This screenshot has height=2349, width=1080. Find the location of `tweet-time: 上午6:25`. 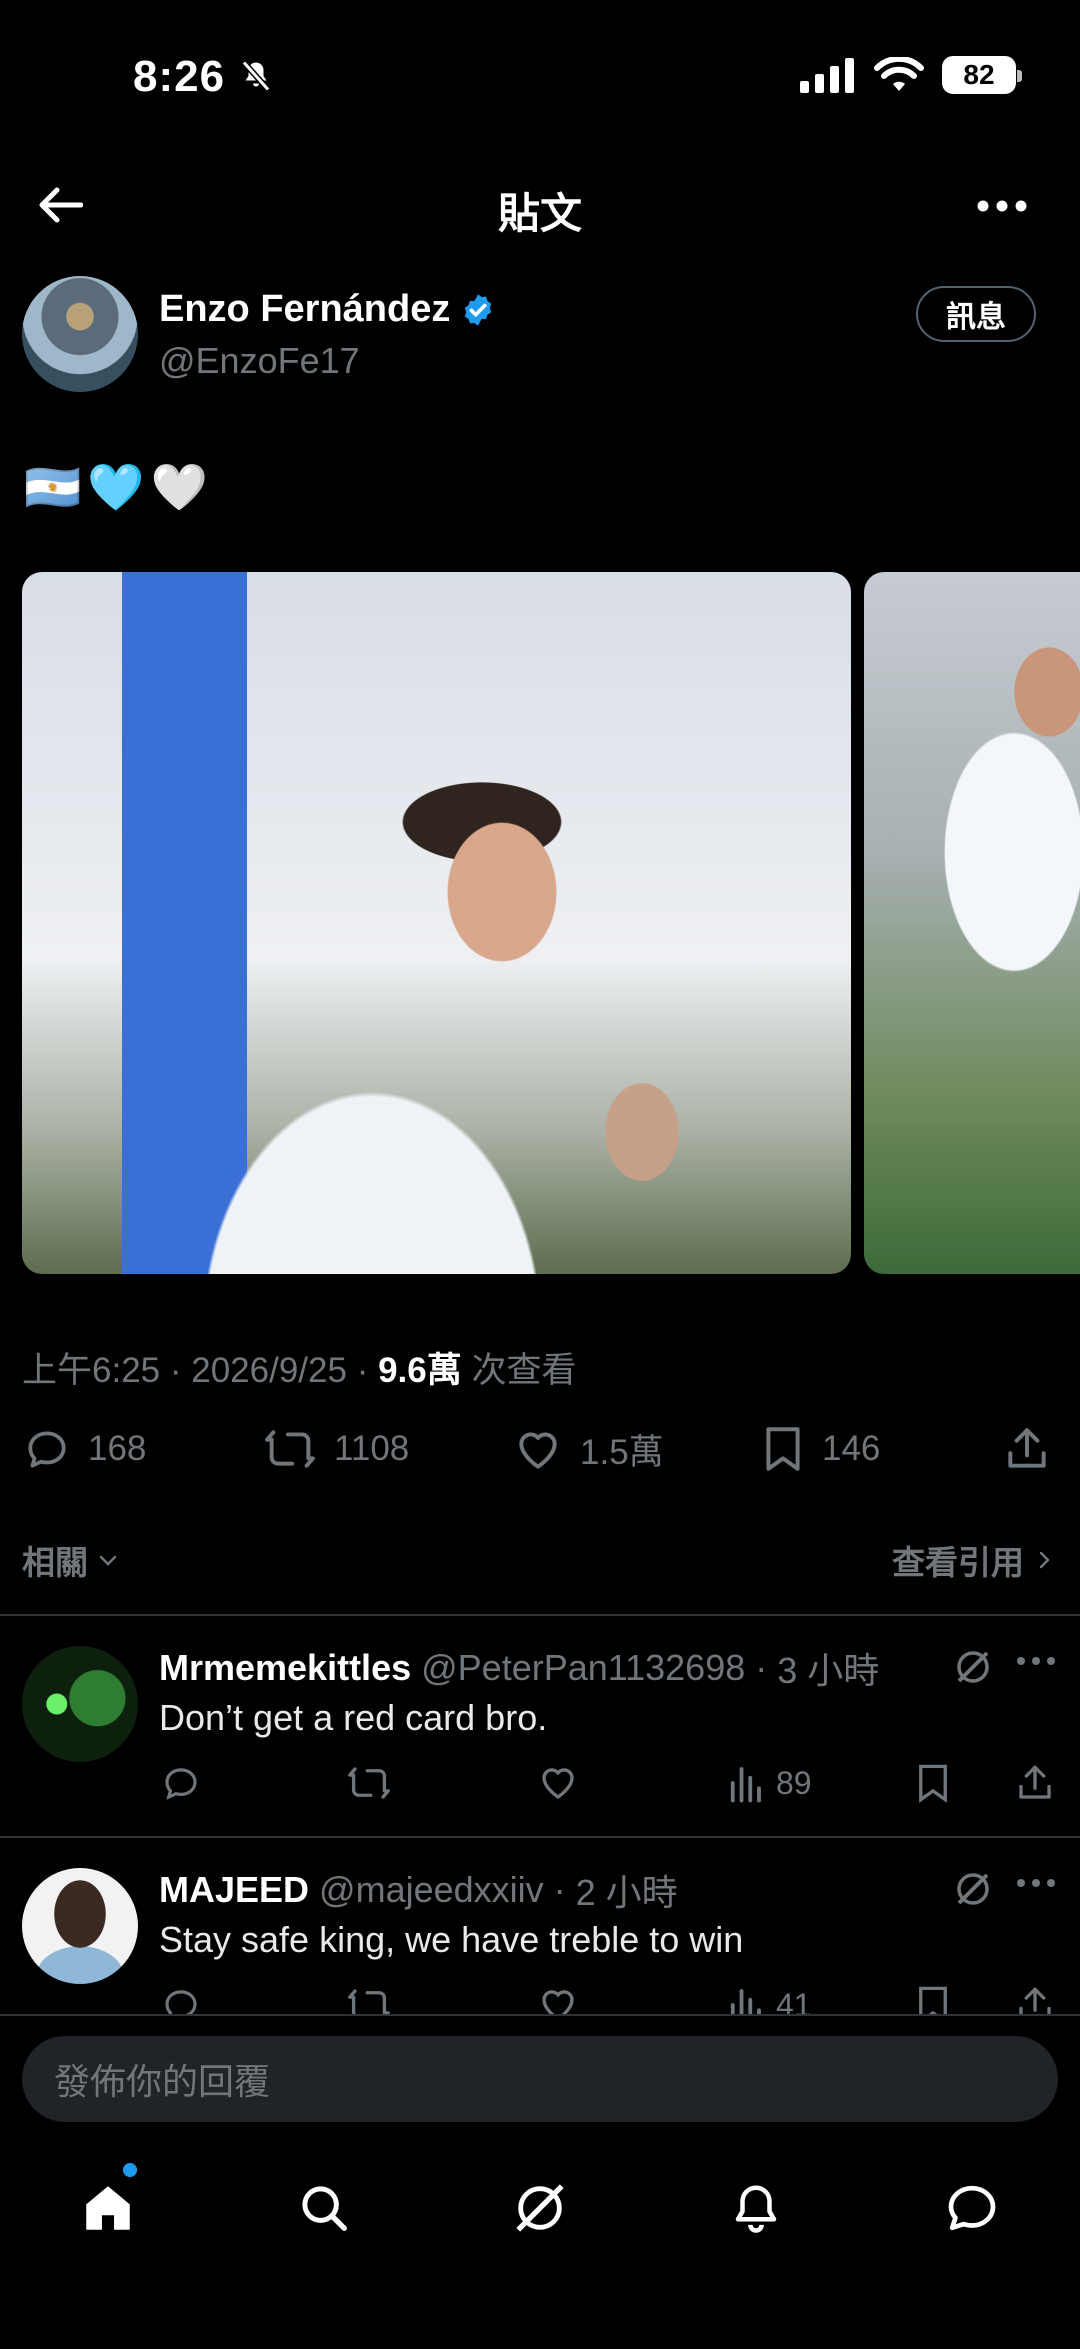

tweet-time: 上午6:25 is located at coordinates (91, 1370).